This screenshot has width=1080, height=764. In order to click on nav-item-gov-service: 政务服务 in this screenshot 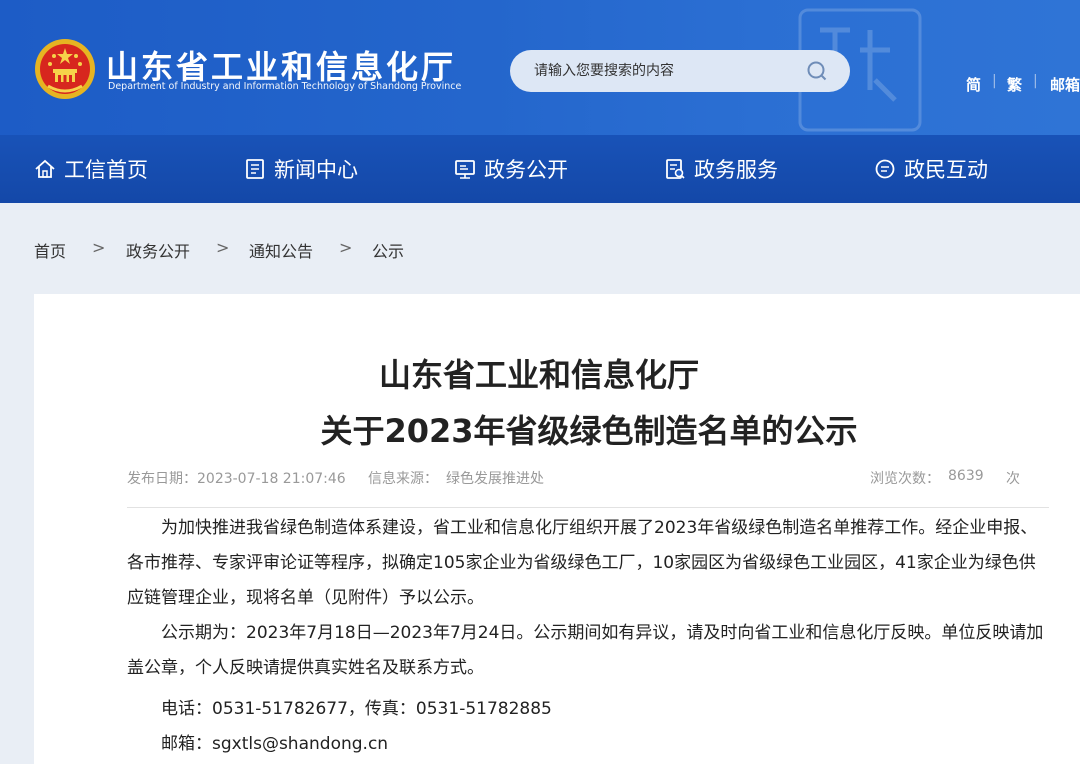, I will do `click(721, 169)`.